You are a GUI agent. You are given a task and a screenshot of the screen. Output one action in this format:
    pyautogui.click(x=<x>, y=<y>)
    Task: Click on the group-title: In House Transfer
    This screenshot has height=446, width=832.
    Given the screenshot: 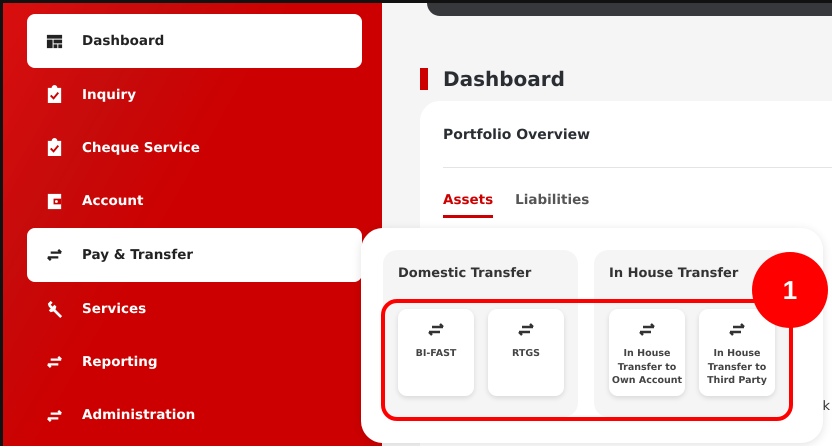 What is the action you would take?
    pyautogui.click(x=674, y=273)
    